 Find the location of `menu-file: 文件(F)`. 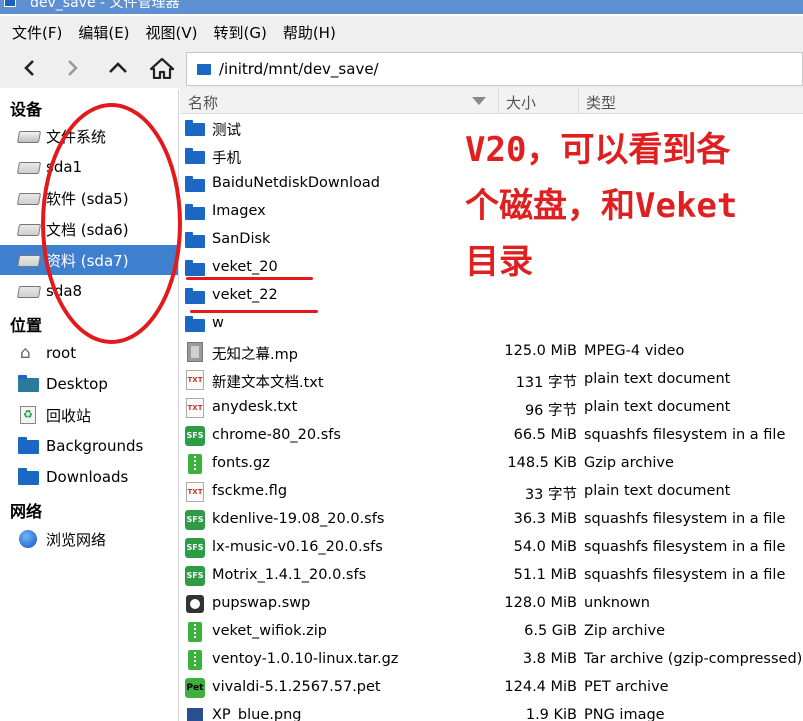

menu-file: 文件(F) is located at coordinates (37, 32).